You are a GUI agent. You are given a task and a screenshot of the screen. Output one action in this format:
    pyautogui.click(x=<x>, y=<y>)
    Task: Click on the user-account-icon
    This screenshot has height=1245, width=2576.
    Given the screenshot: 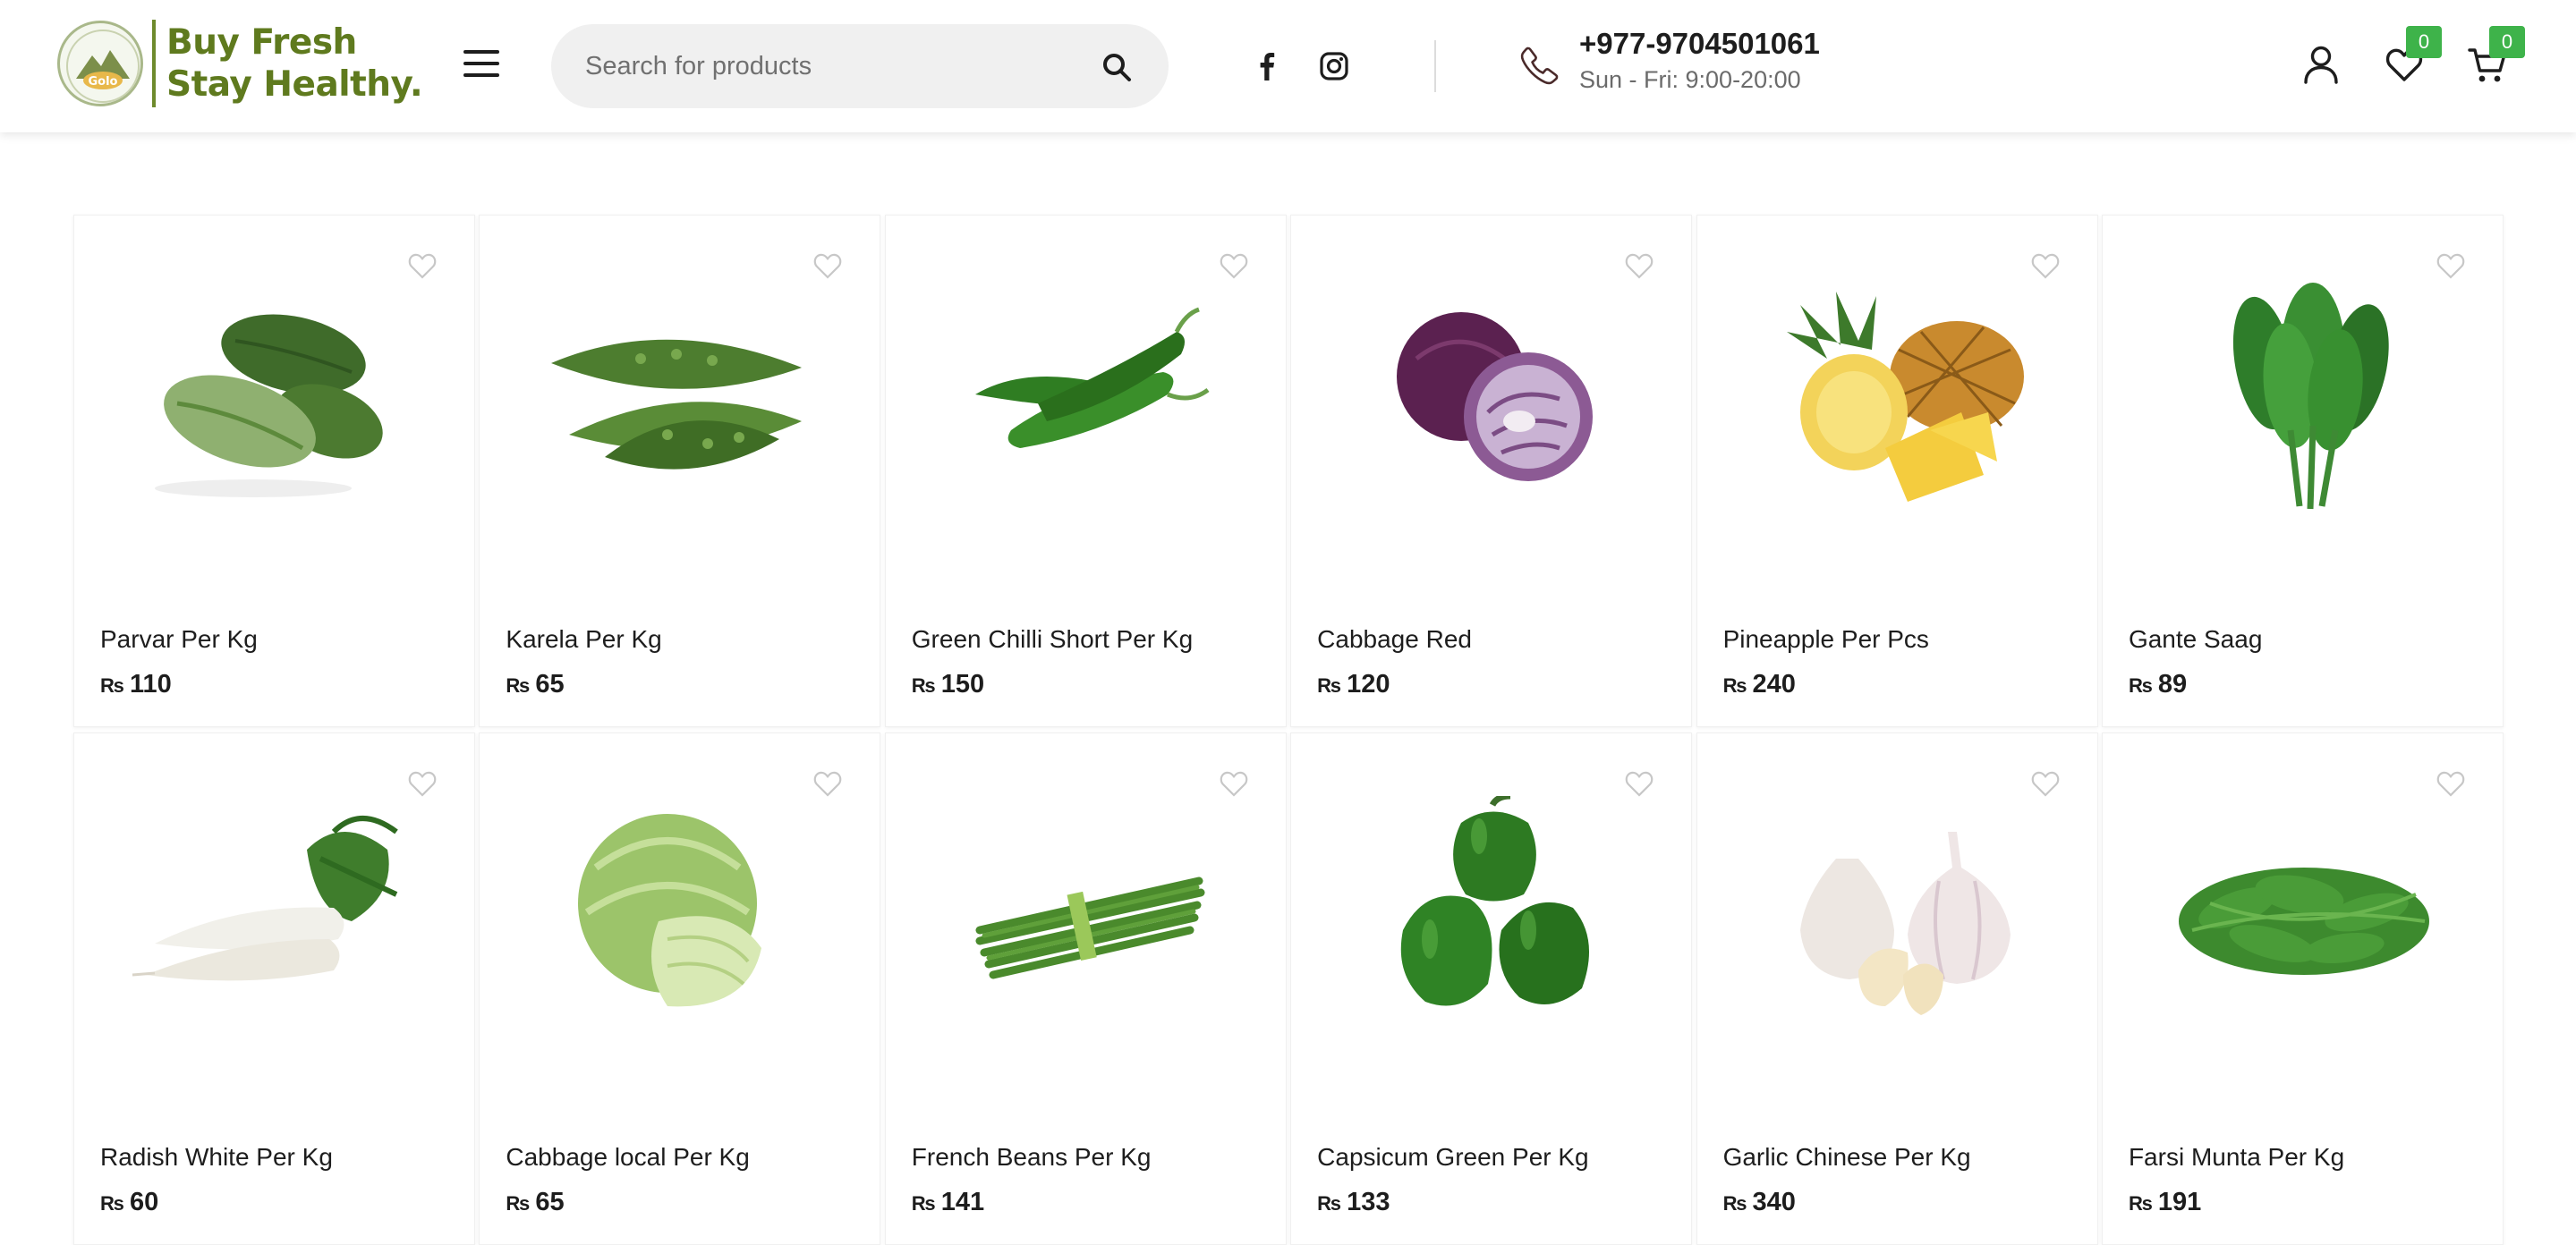 What is the action you would take?
    pyautogui.click(x=2321, y=64)
    